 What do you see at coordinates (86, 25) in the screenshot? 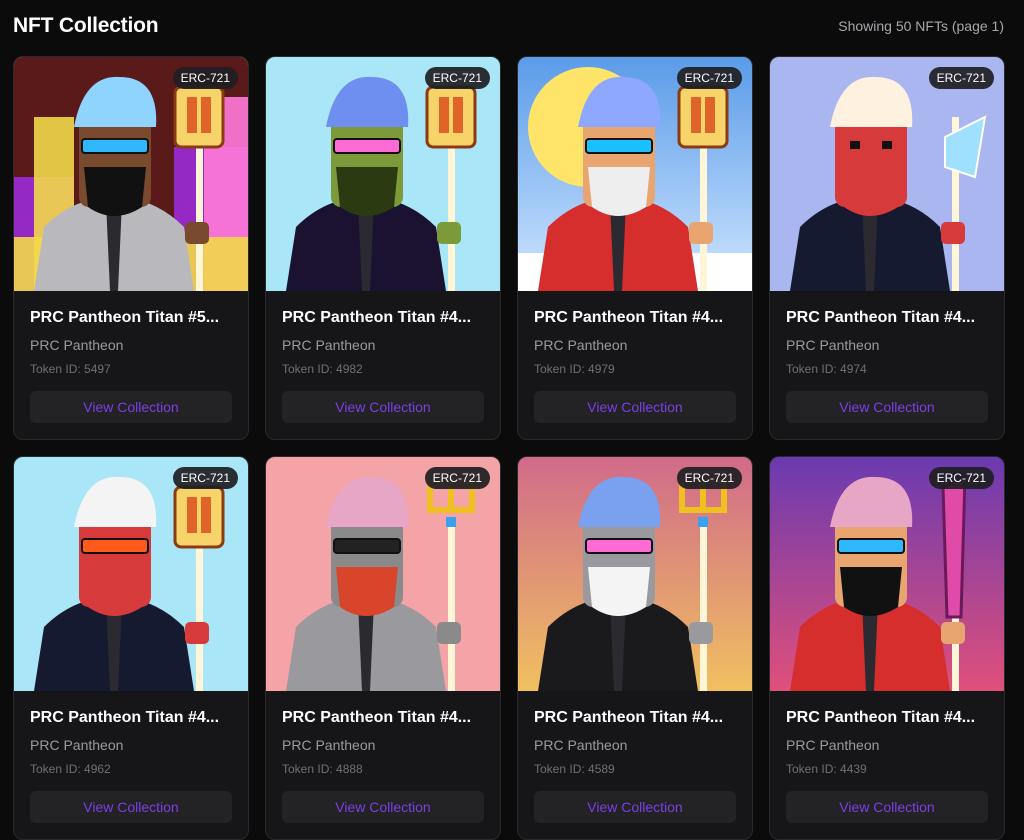
I see `page-title: NFT Collection` at bounding box center [86, 25].